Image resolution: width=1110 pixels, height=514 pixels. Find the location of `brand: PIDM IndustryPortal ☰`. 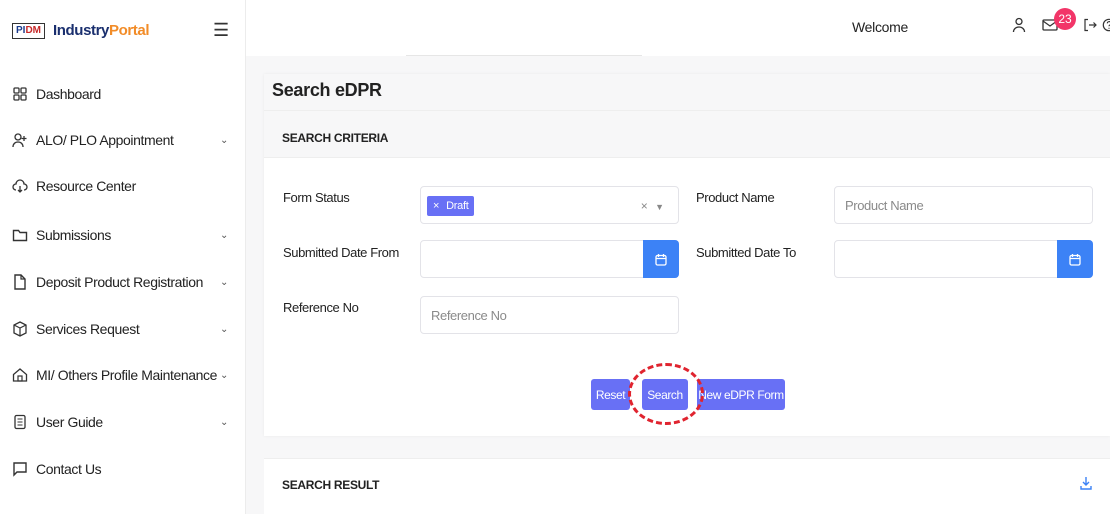

brand: PIDM IndustryPortal ☰ is located at coordinates (123, 28).